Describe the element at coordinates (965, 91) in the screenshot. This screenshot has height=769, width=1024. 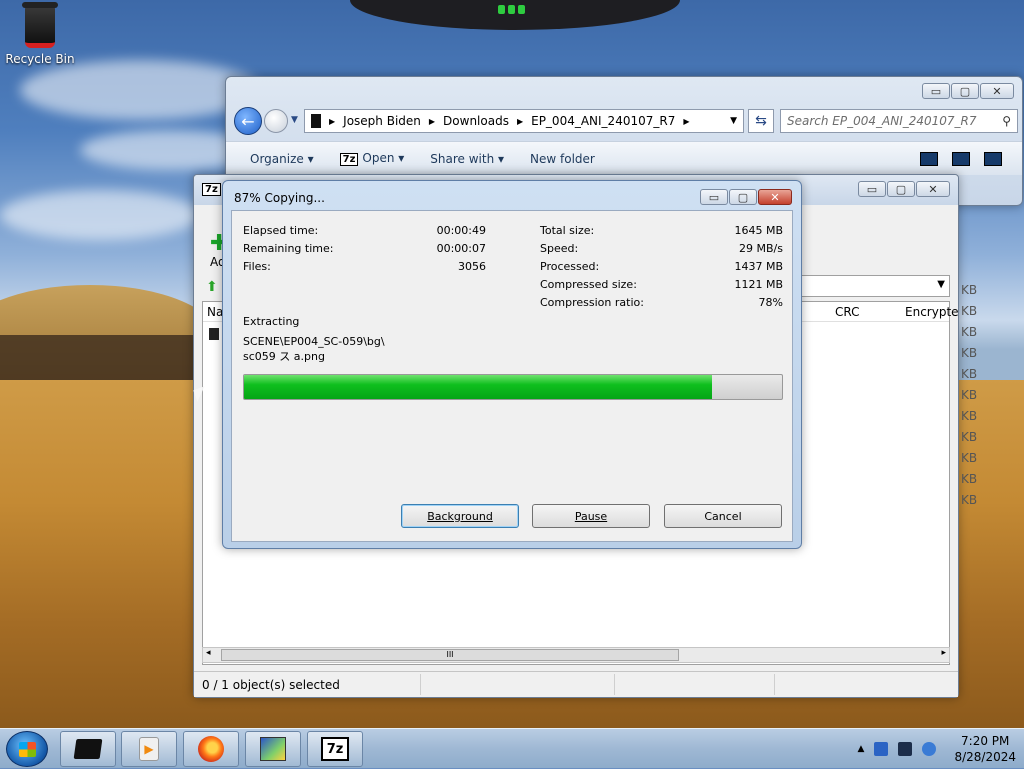
I see `explorer-maximize-button: ▢` at that location.